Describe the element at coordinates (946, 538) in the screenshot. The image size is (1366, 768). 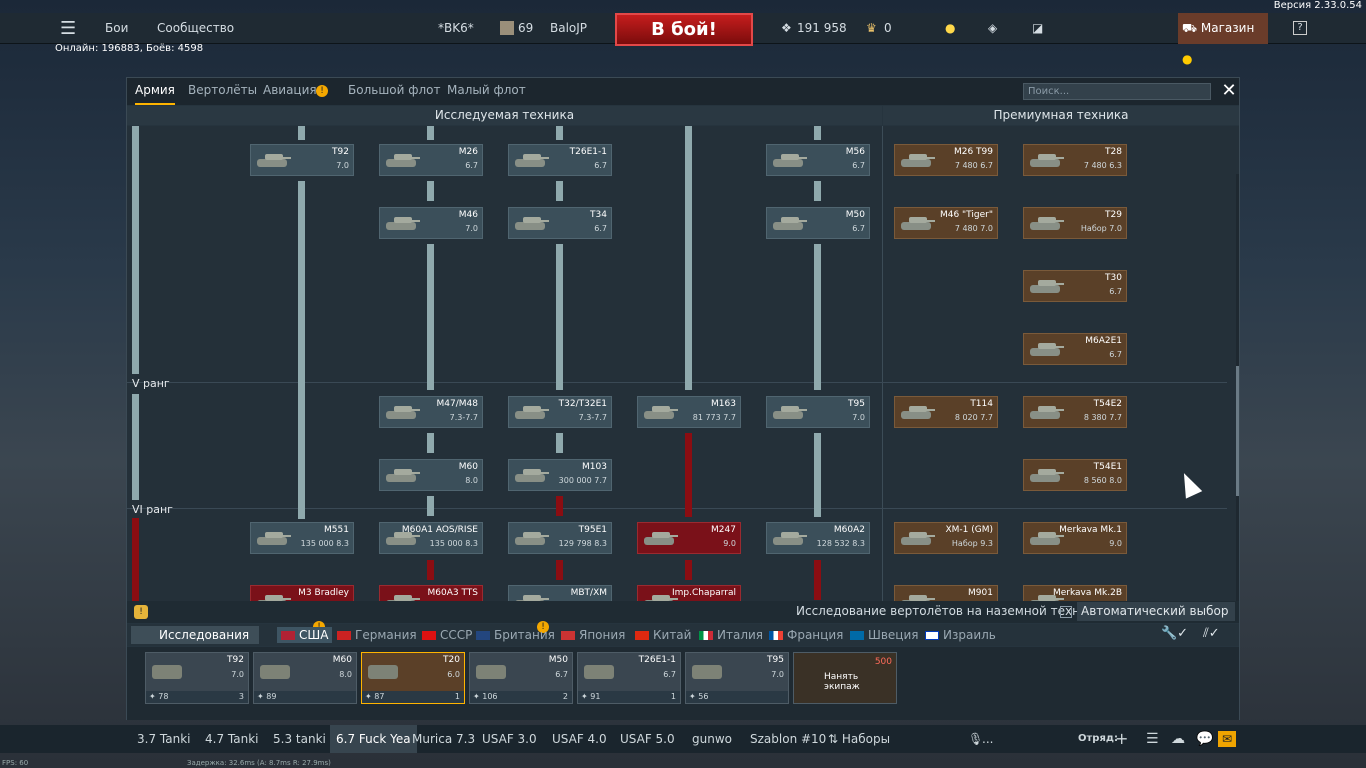
I see `premium-vehicle-card: XM-1 (GM) Набор 9.3` at that location.